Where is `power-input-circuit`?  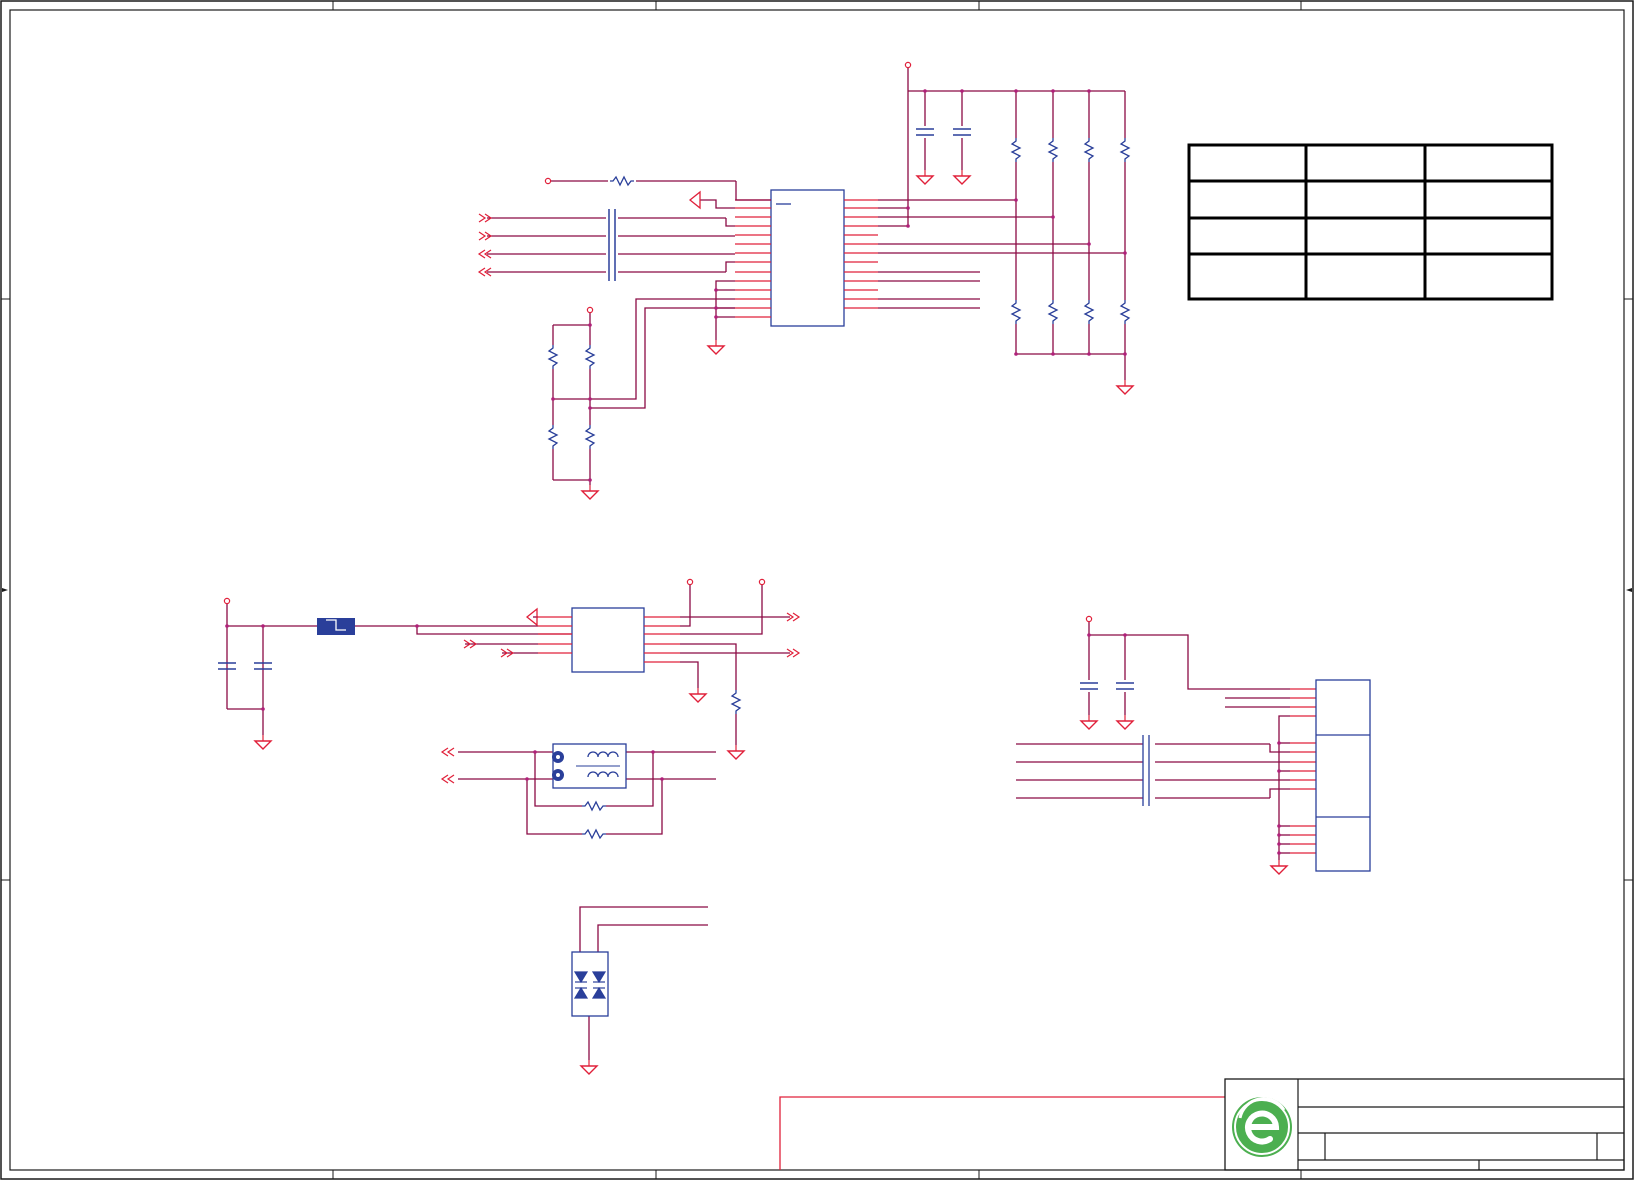
power-input-circuit is located at coordinates (394, 673).